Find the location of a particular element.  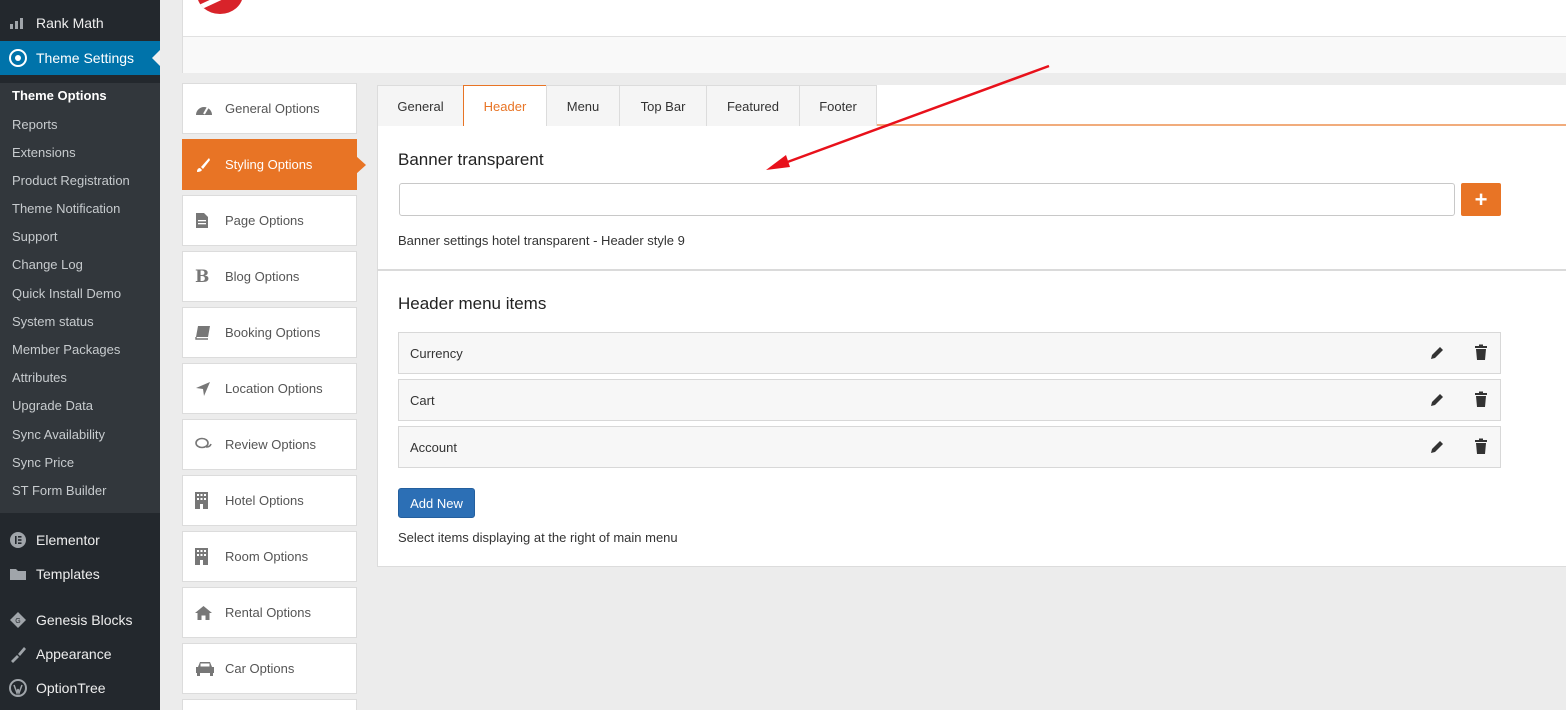

bar-chart-icon is located at coordinates (18, 23).